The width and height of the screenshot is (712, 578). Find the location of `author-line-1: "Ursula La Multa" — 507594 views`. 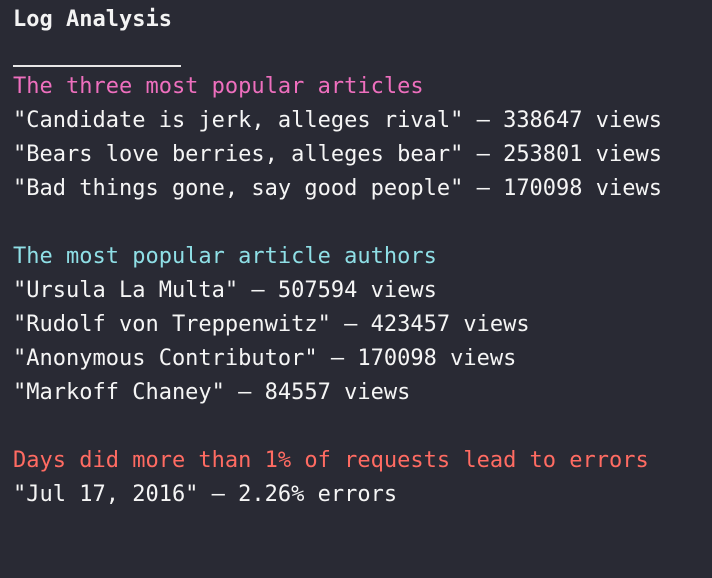

author-line-1: "Ursula La Multa" — 507594 views is located at coordinates (225, 290).